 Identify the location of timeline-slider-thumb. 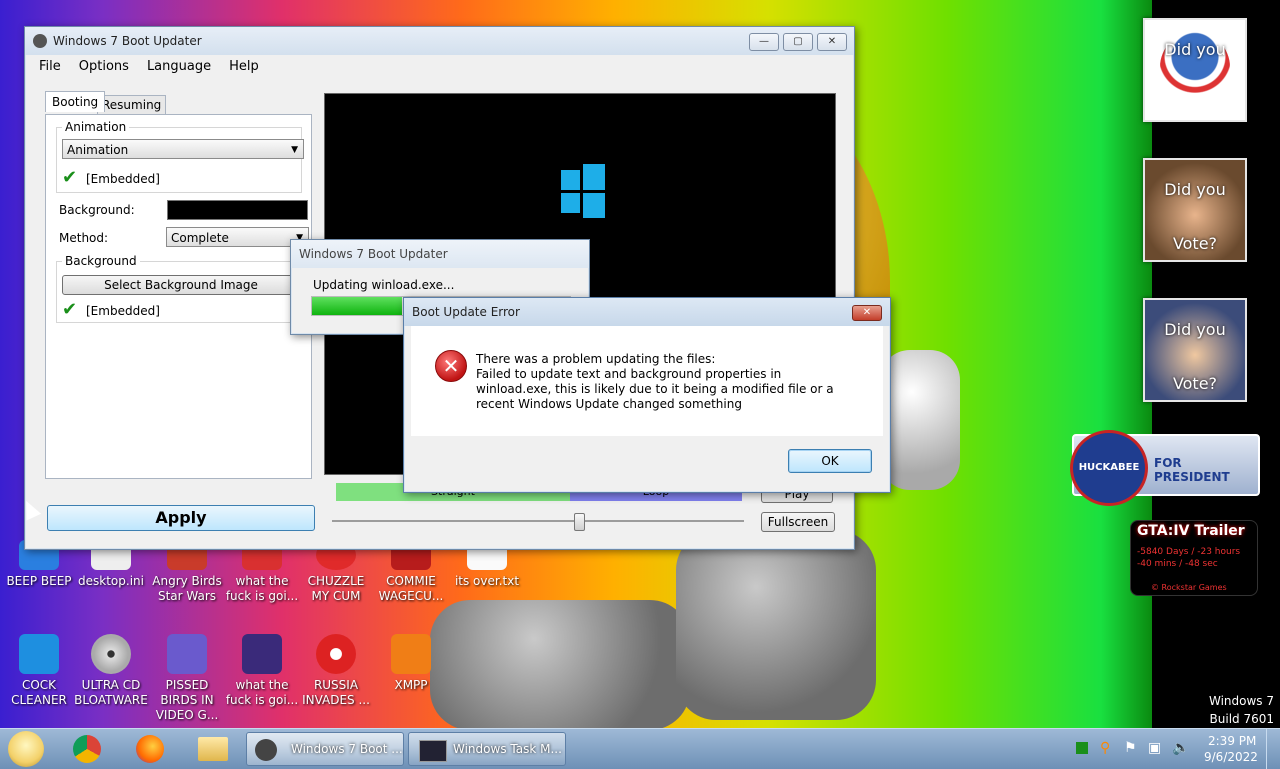
(580, 522).